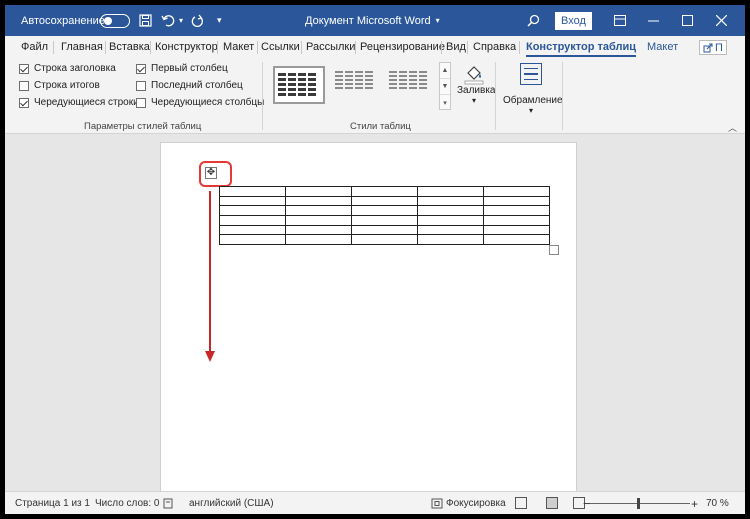  I want to click on close-icon, so click(721, 20).